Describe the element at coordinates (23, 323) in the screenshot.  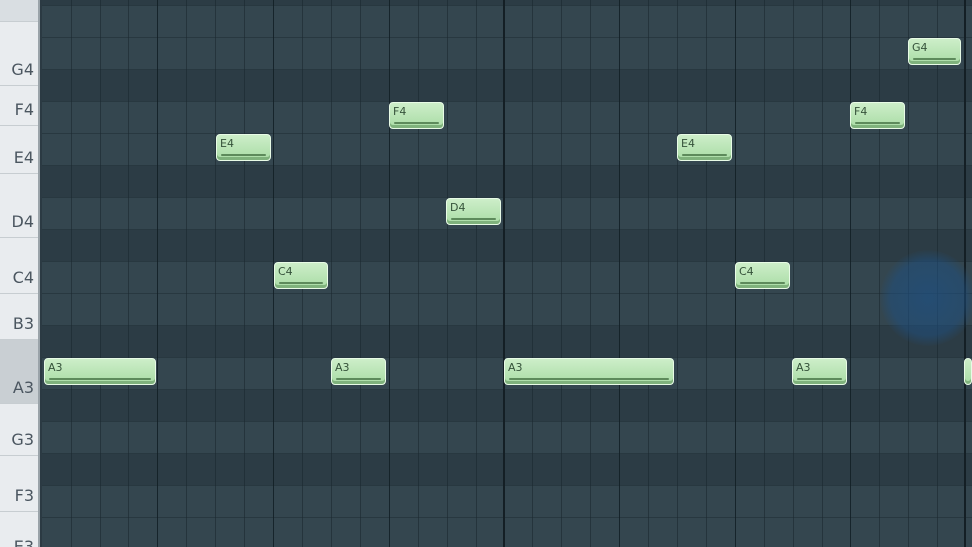
I see `key-label: B3` at that location.